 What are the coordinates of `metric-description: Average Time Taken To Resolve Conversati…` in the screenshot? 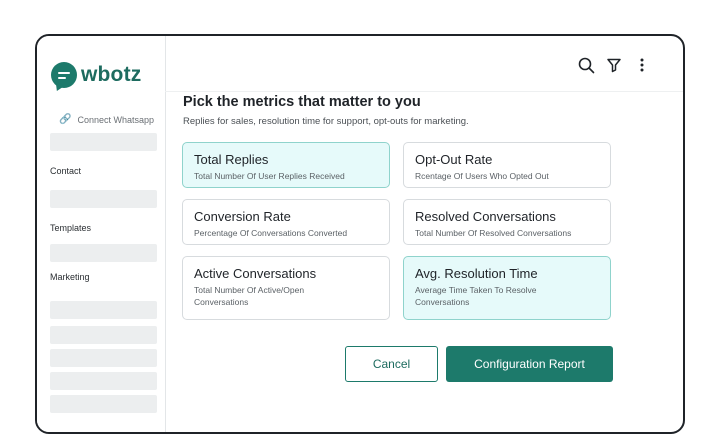 It's located at (476, 296).